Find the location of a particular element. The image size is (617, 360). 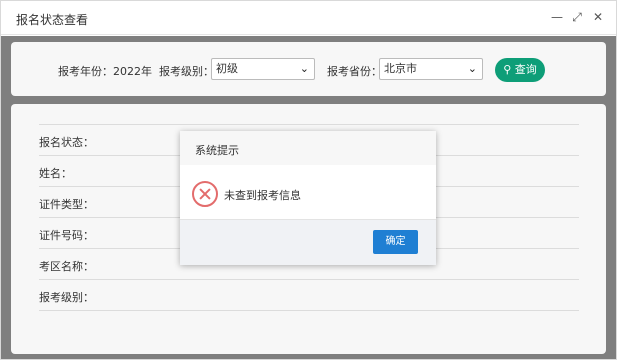

info-divider is located at coordinates (309, 310).